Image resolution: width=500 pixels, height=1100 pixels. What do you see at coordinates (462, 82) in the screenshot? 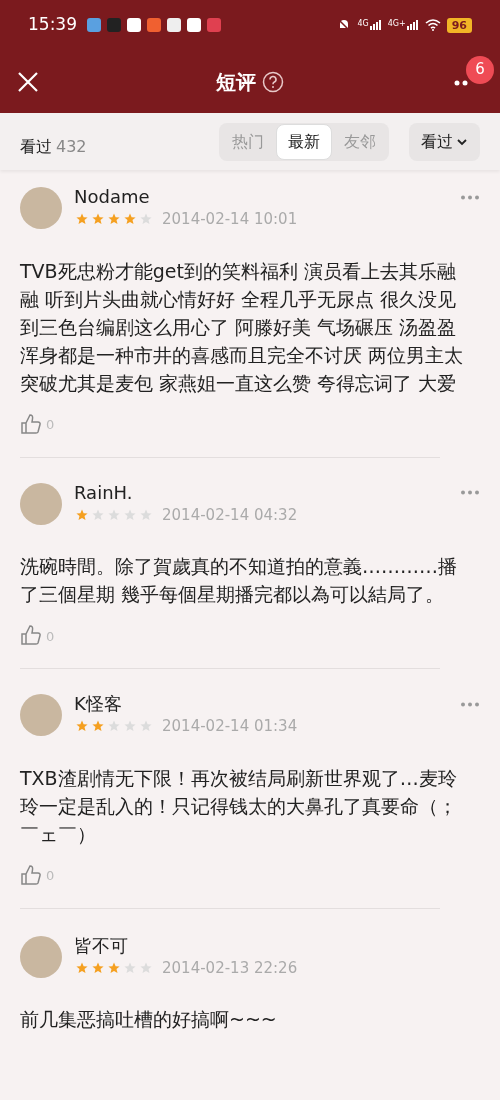
I see `more-button` at bounding box center [462, 82].